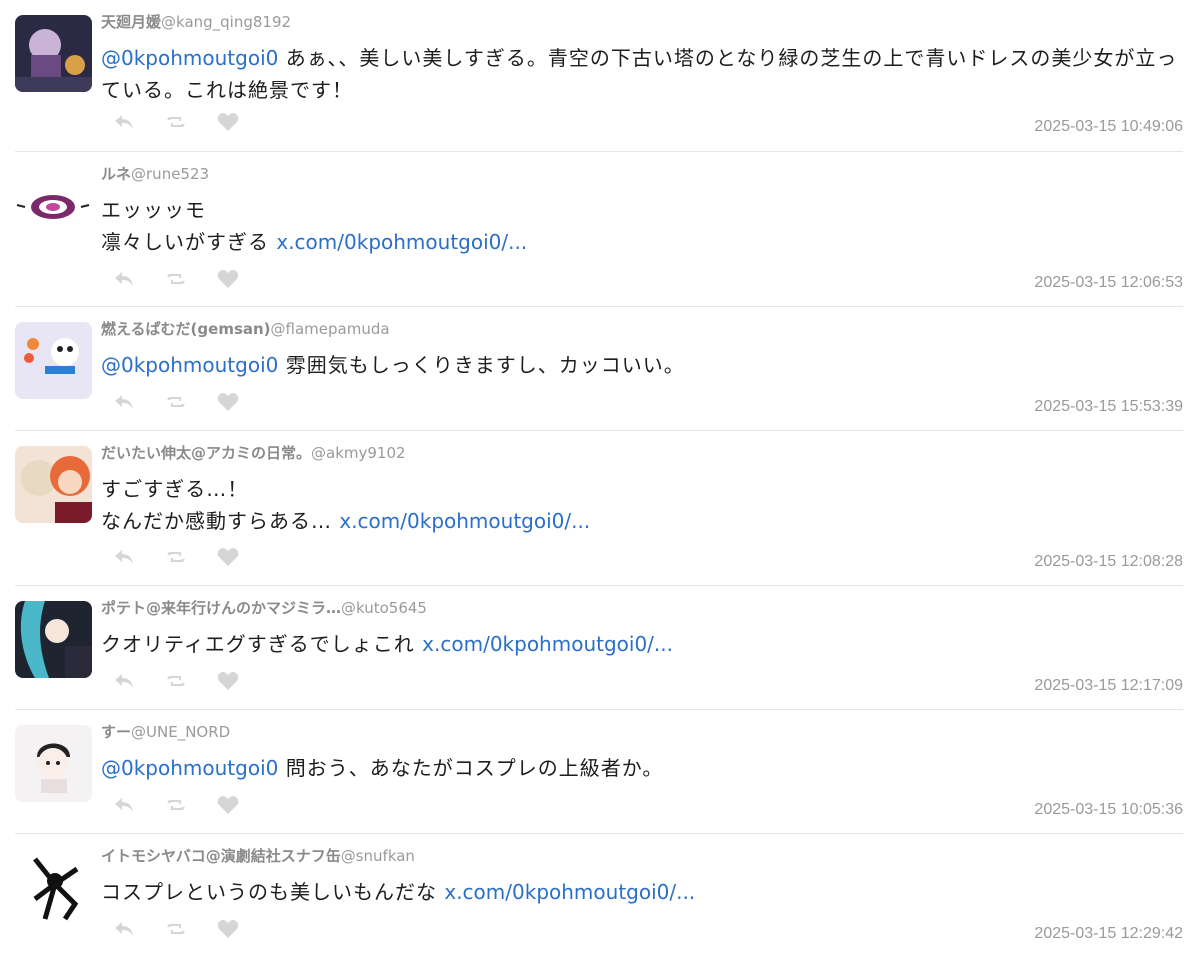 The height and width of the screenshot is (953, 1200). I want to click on user-handle: @snufkan, so click(378, 856).